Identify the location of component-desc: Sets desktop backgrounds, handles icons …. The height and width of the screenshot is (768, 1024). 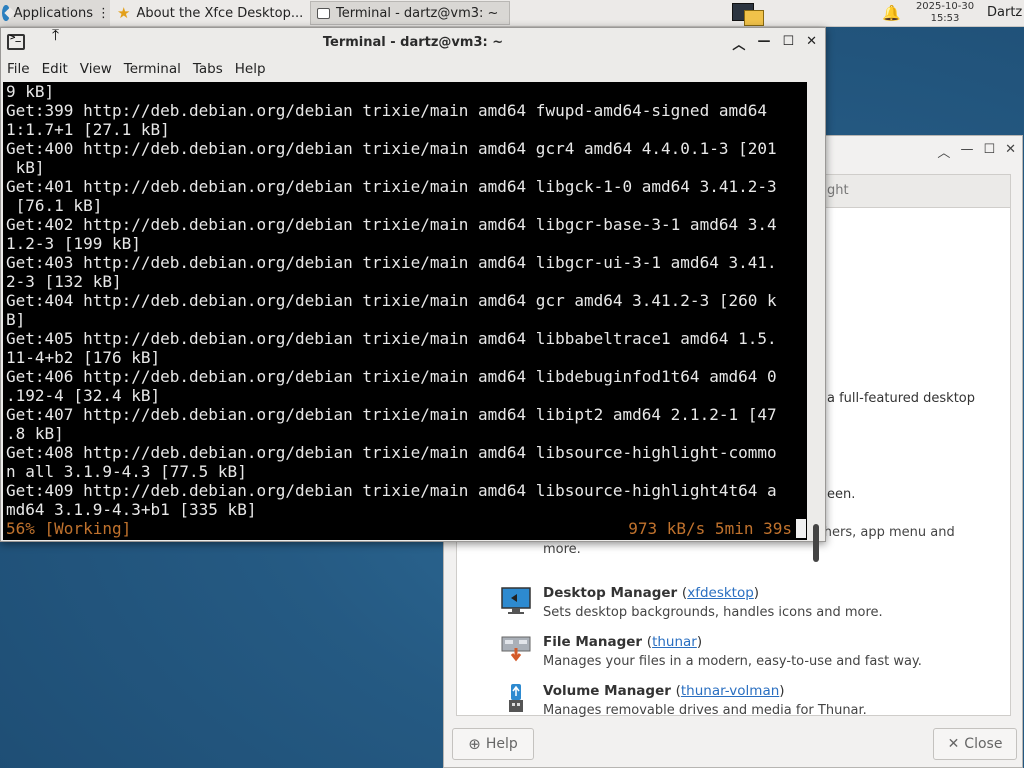
(713, 612).